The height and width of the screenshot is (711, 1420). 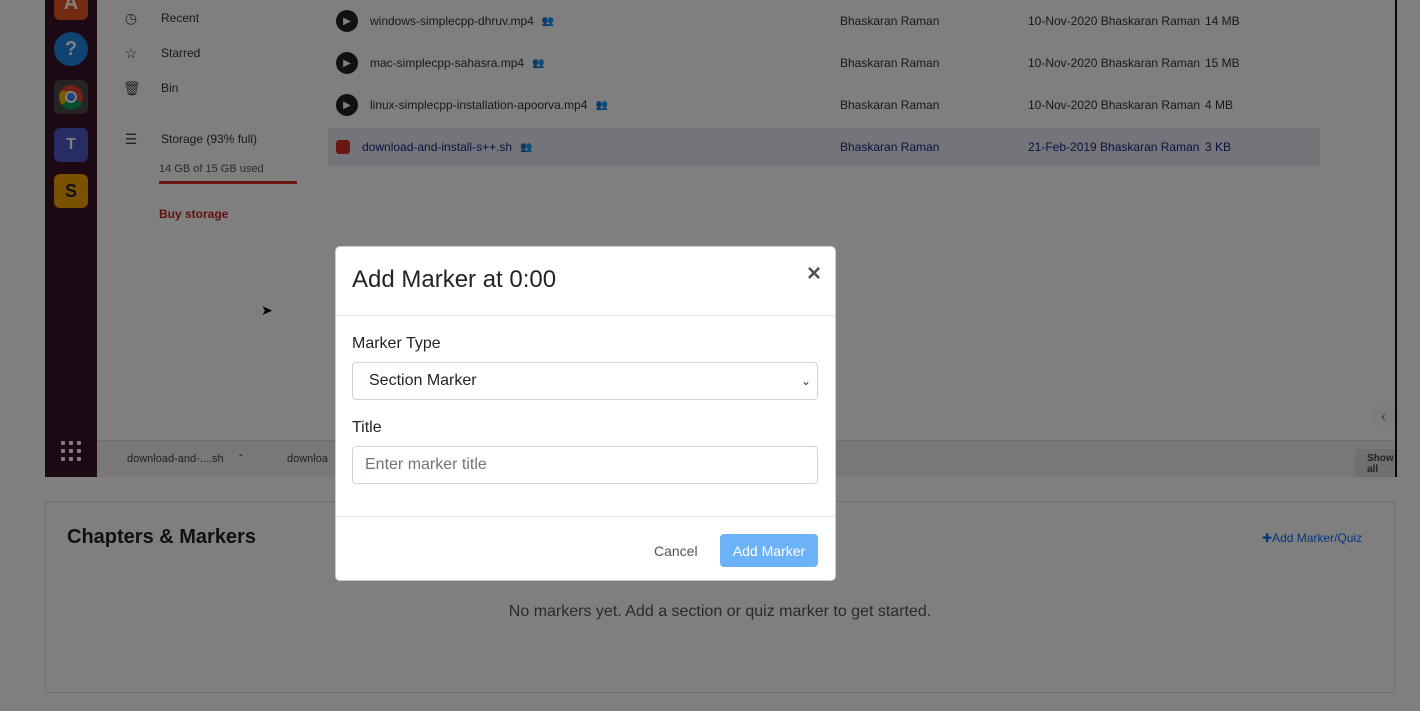 What do you see at coordinates (676, 551) in the screenshot?
I see `cancel-button: Cancel` at bounding box center [676, 551].